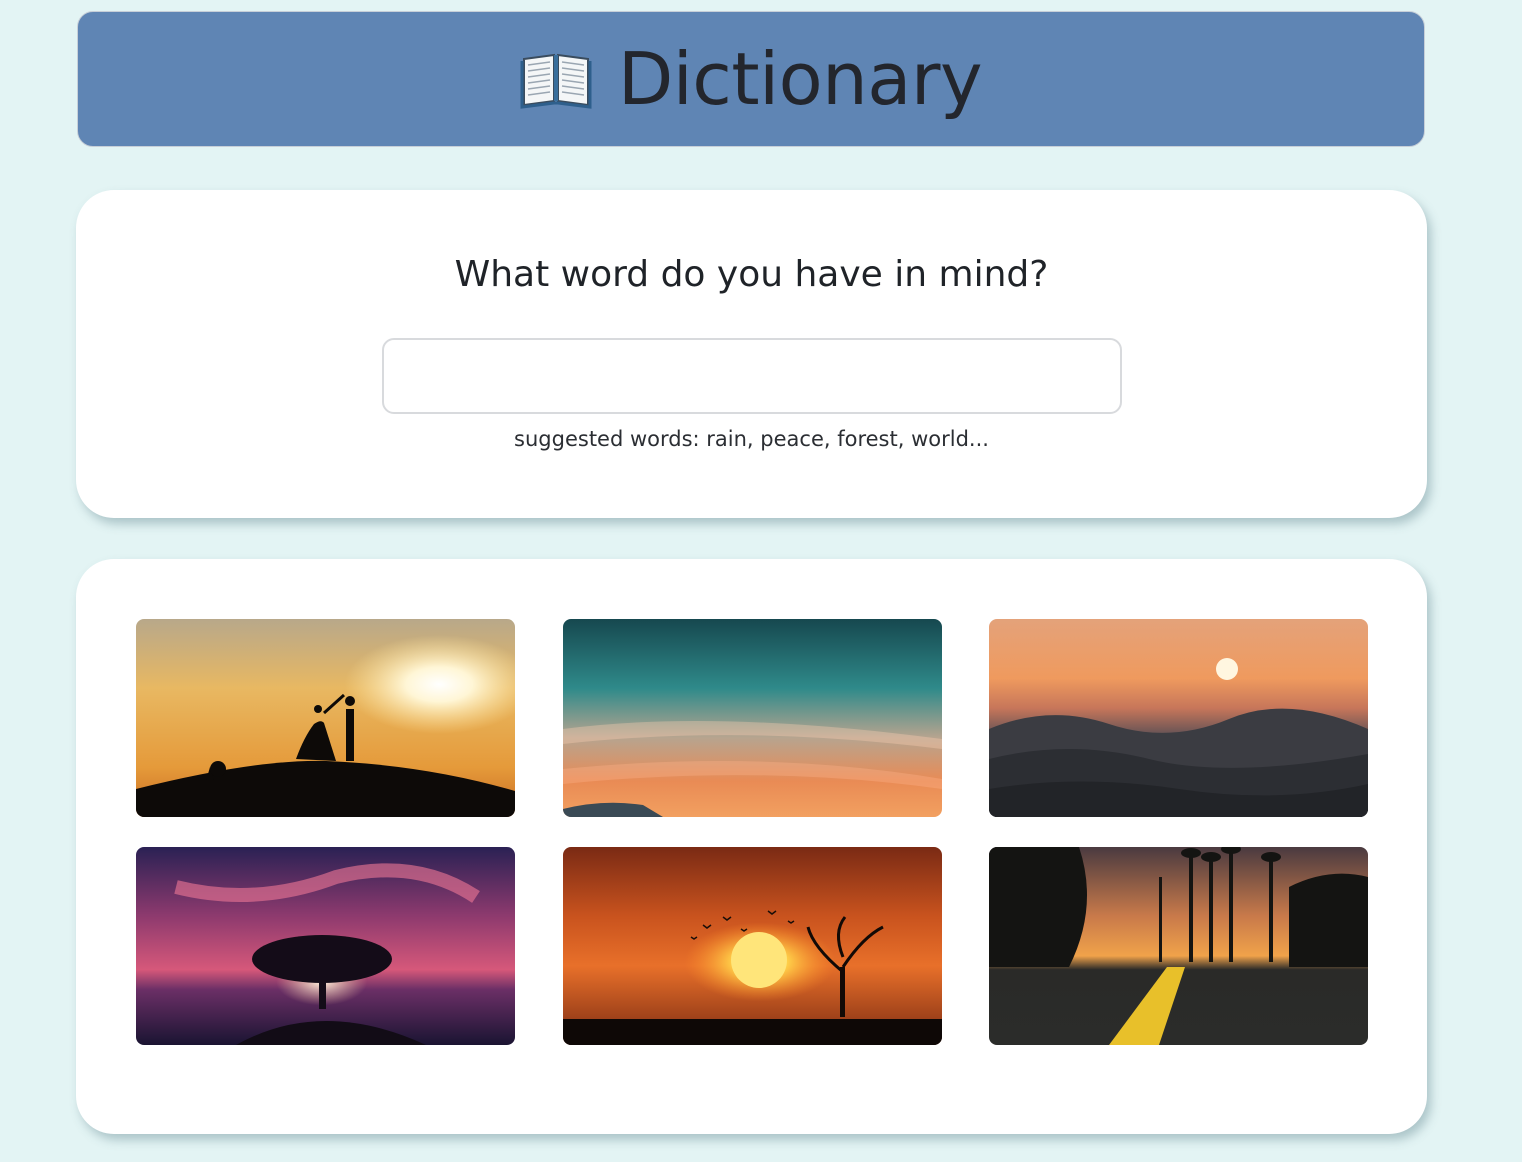 The width and height of the screenshot is (1522, 1162). I want to click on search-prompt: What word do you have in mind?, so click(751, 274).